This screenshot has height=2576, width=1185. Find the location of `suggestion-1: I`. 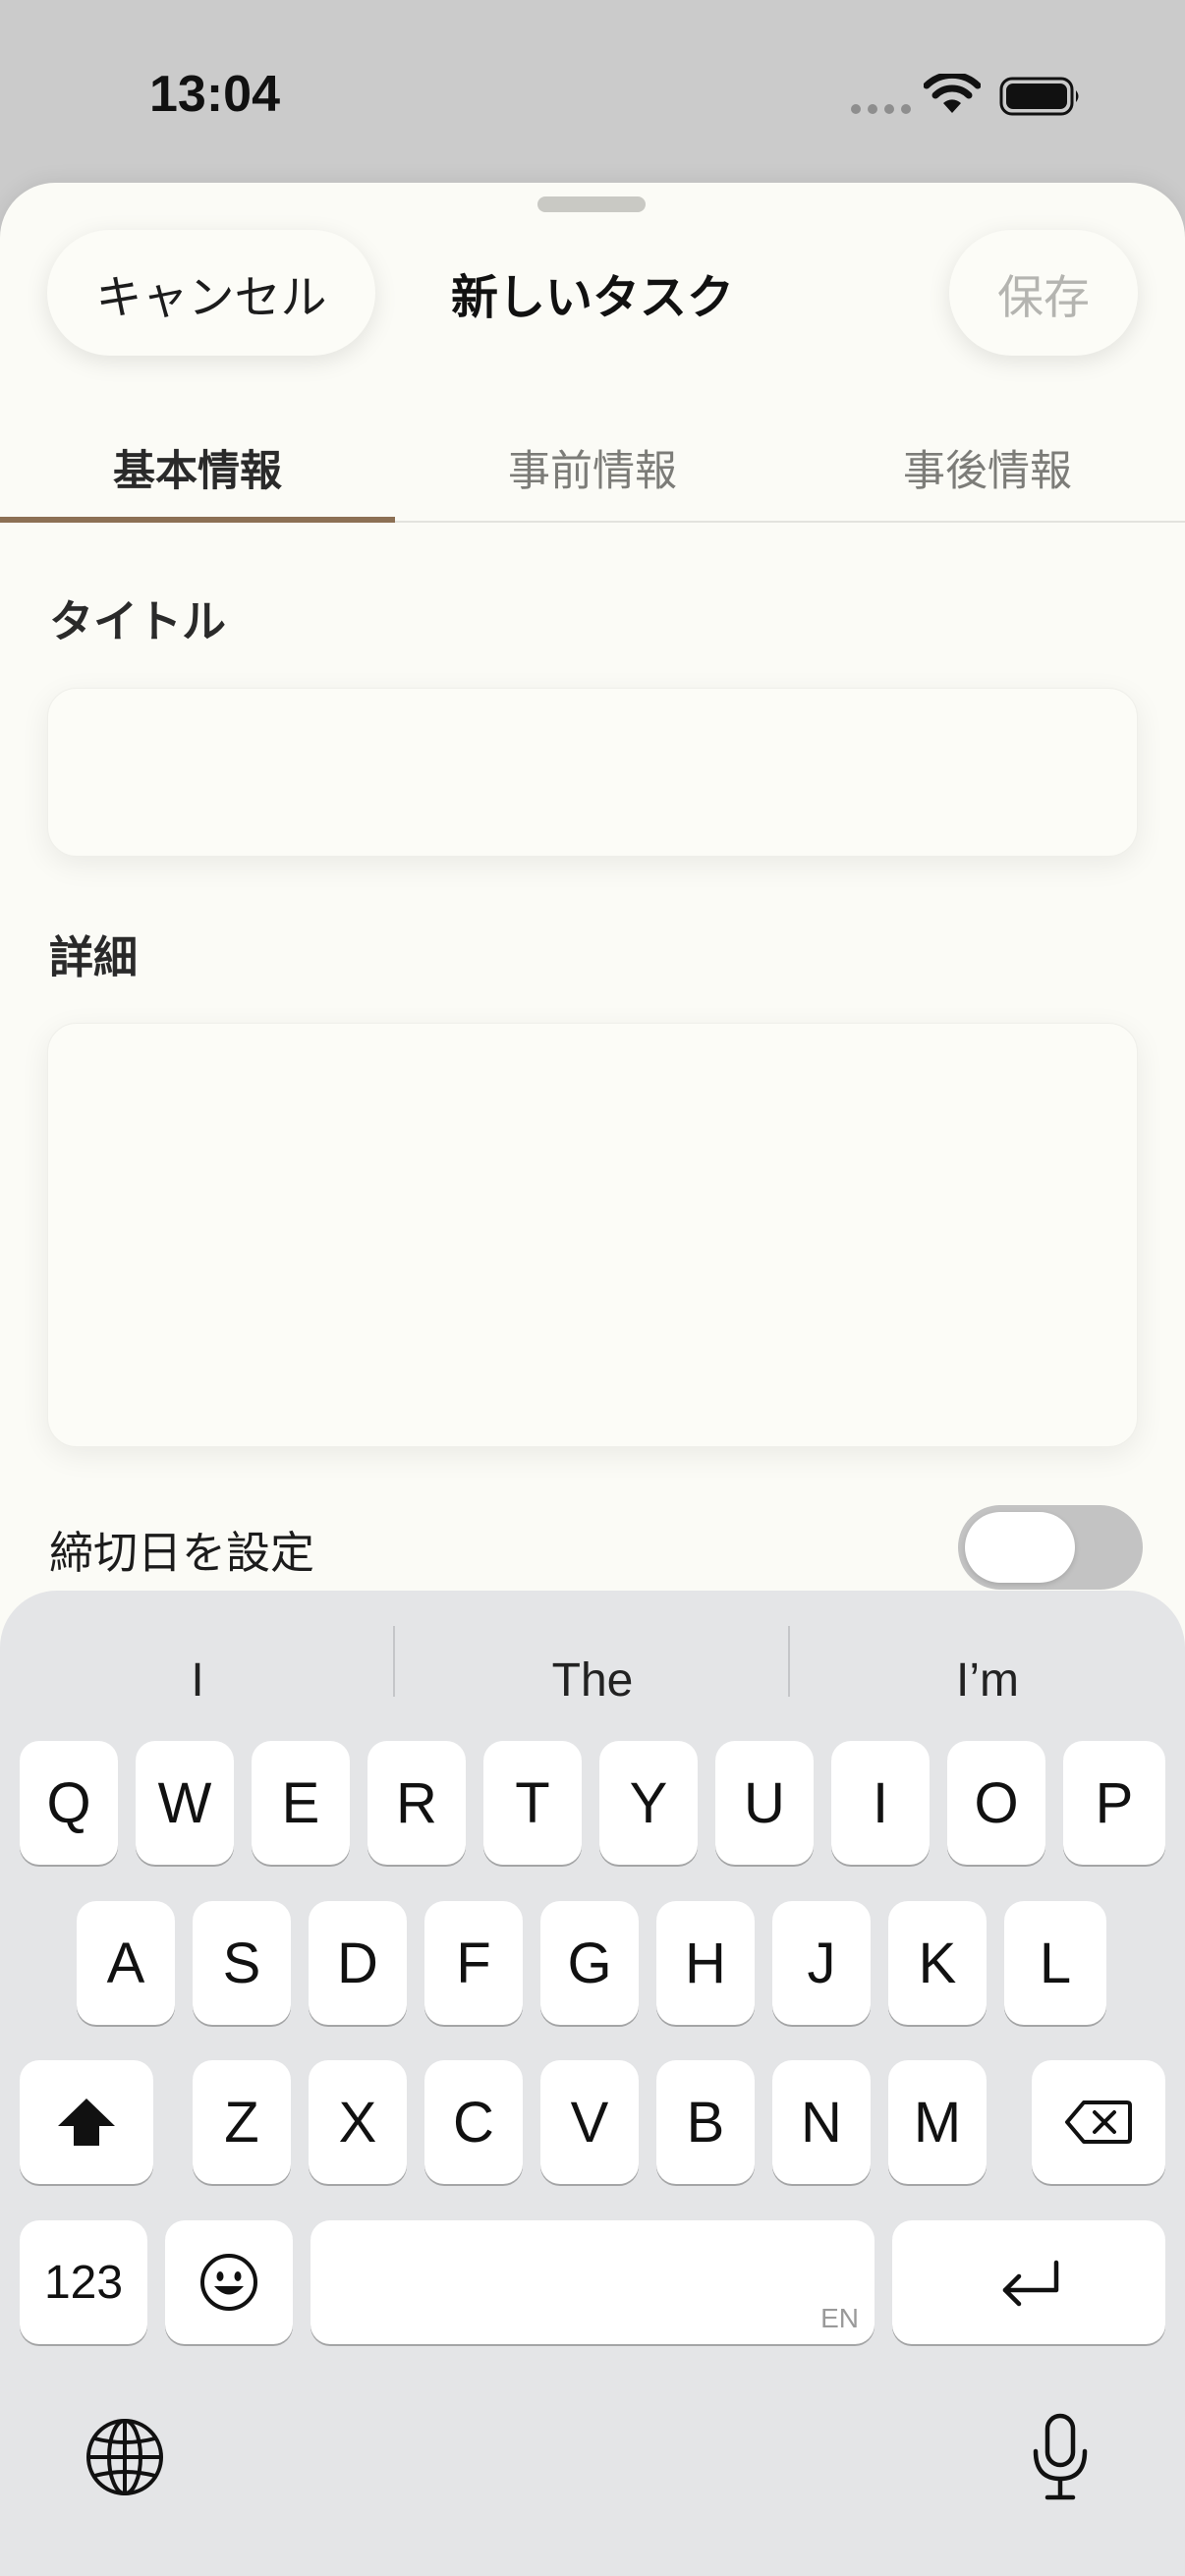

suggestion-1: I is located at coordinates (198, 1680).